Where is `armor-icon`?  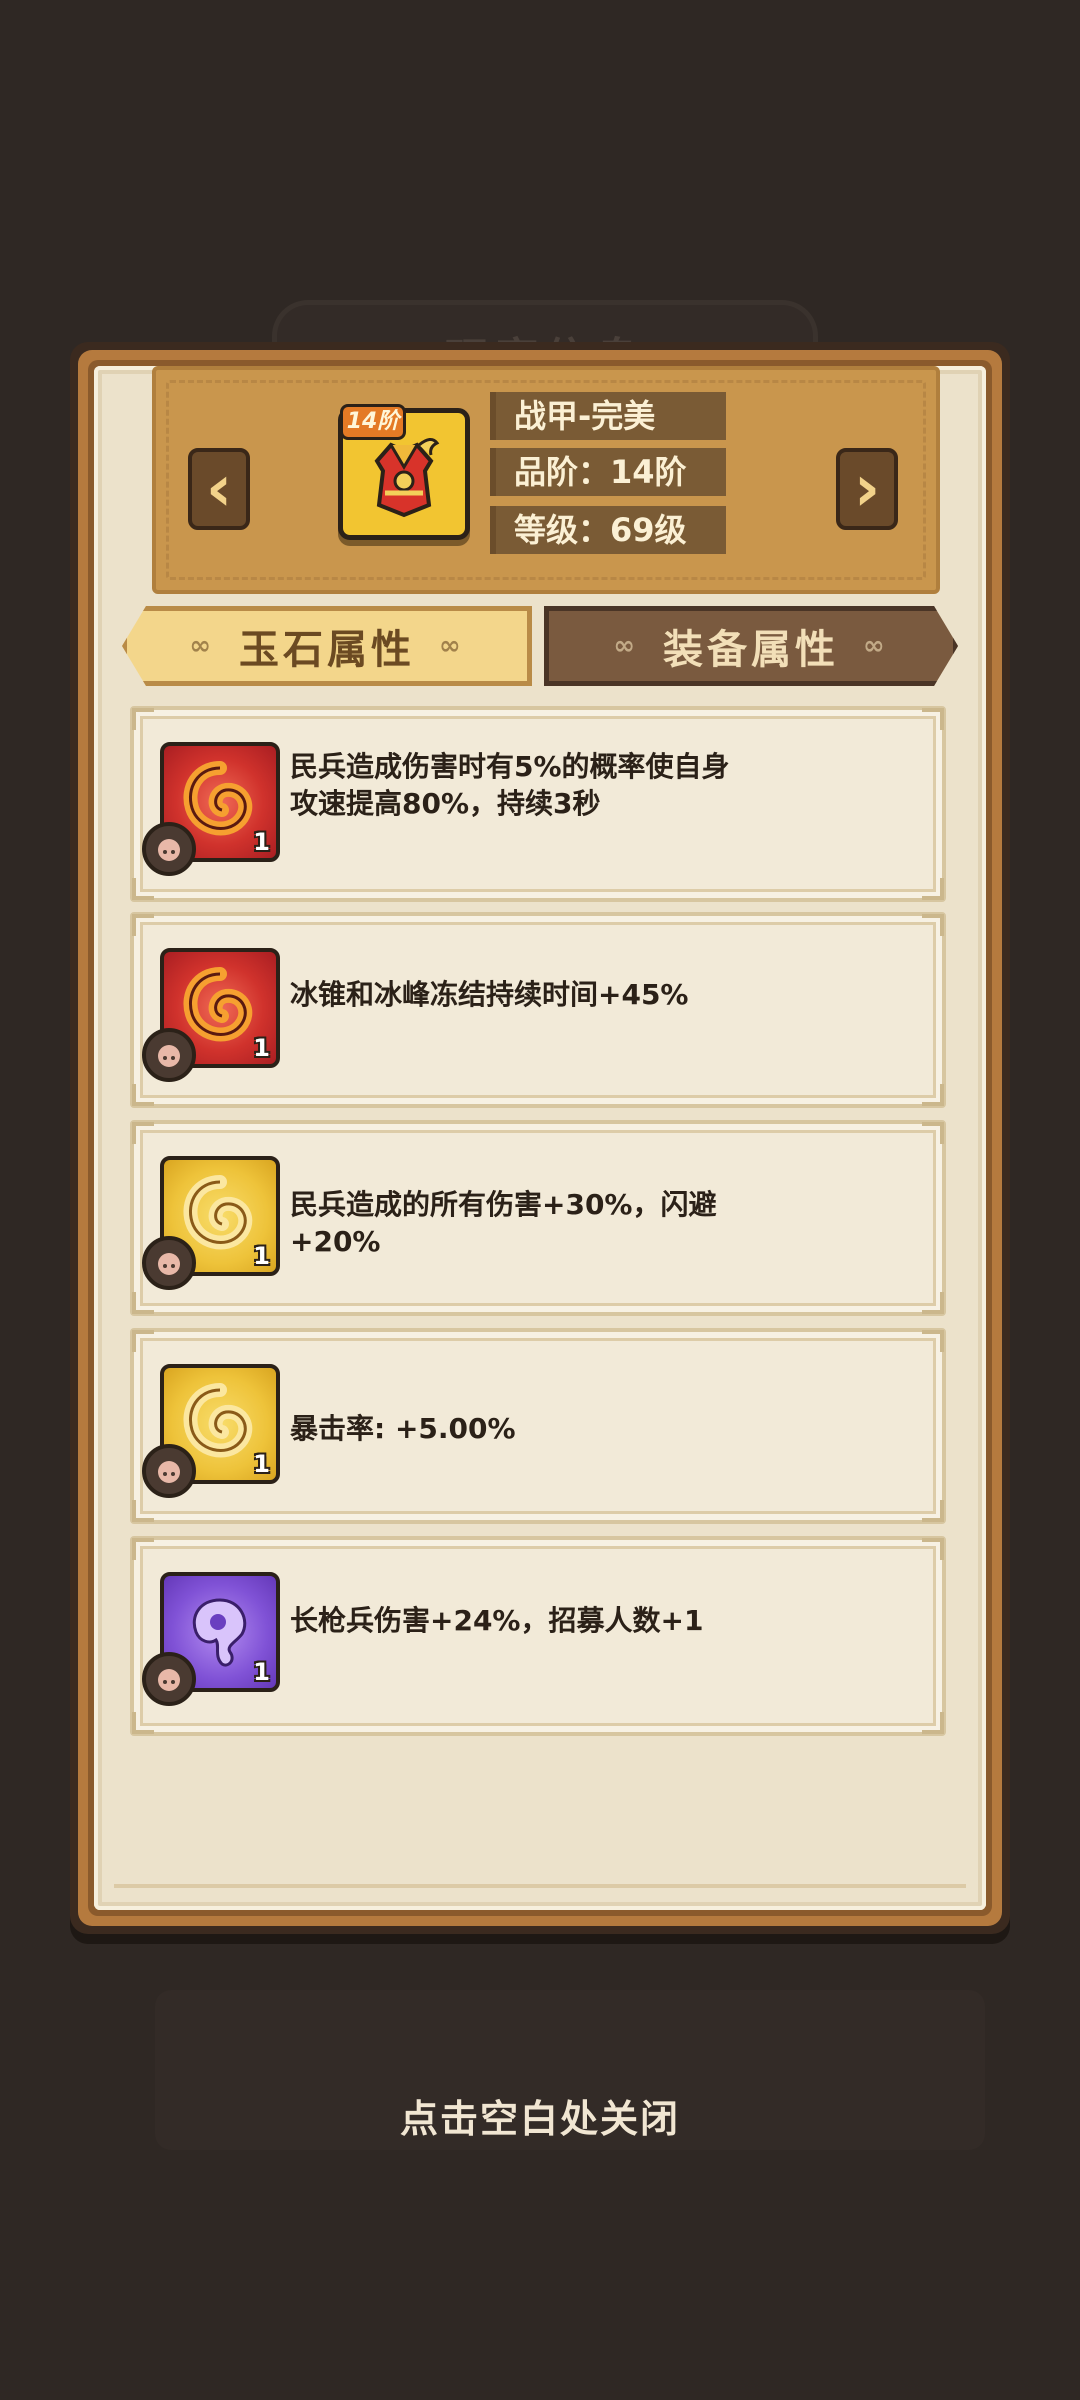 armor-icon is located at coordinates (407, 478).